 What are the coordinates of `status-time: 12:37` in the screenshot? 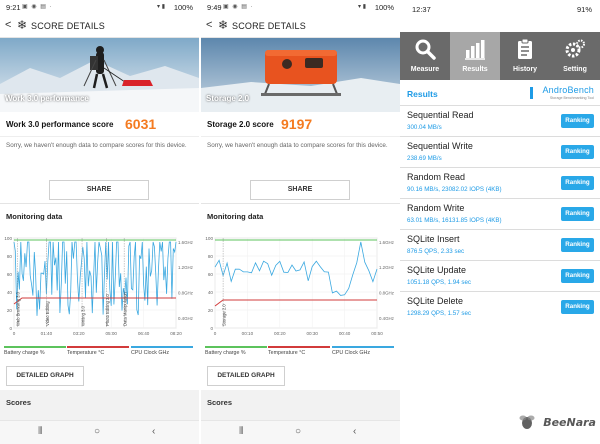 It's located at (421, 9).